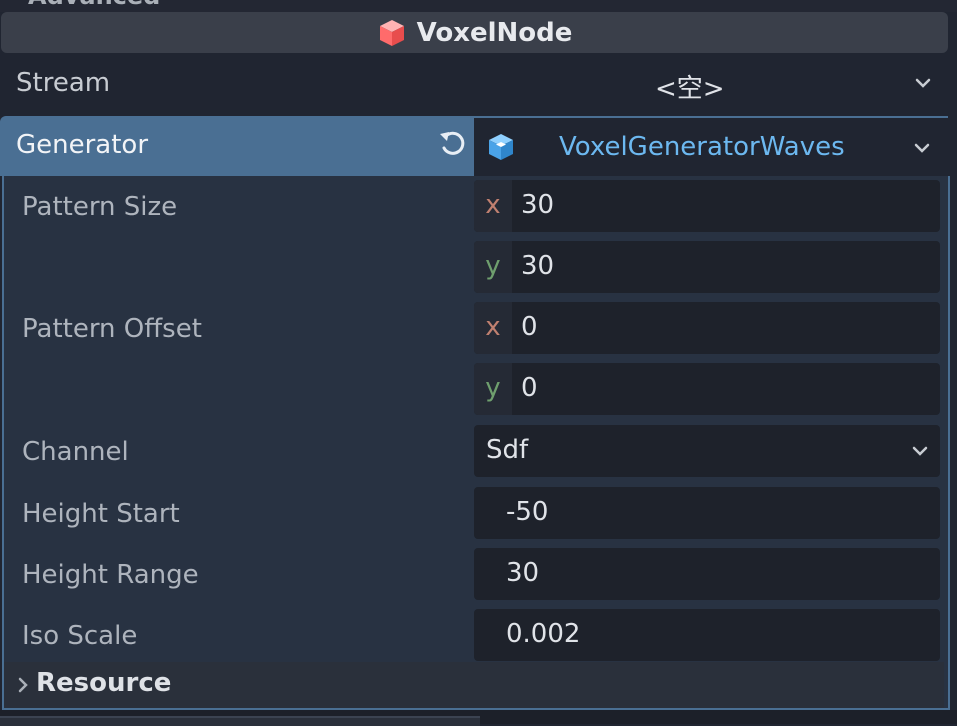  I want to click on pattern-offset-y-value: 0, so click(529, 388).